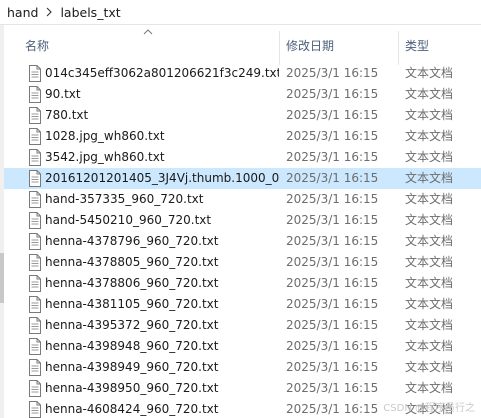 The image size is (481, 418). What do you see at coordinates (242, 94) in the screenshot?
I see `file-row: 90.txt 2025/3/1 16:15 文本文档` at bounding box center [242, 94].